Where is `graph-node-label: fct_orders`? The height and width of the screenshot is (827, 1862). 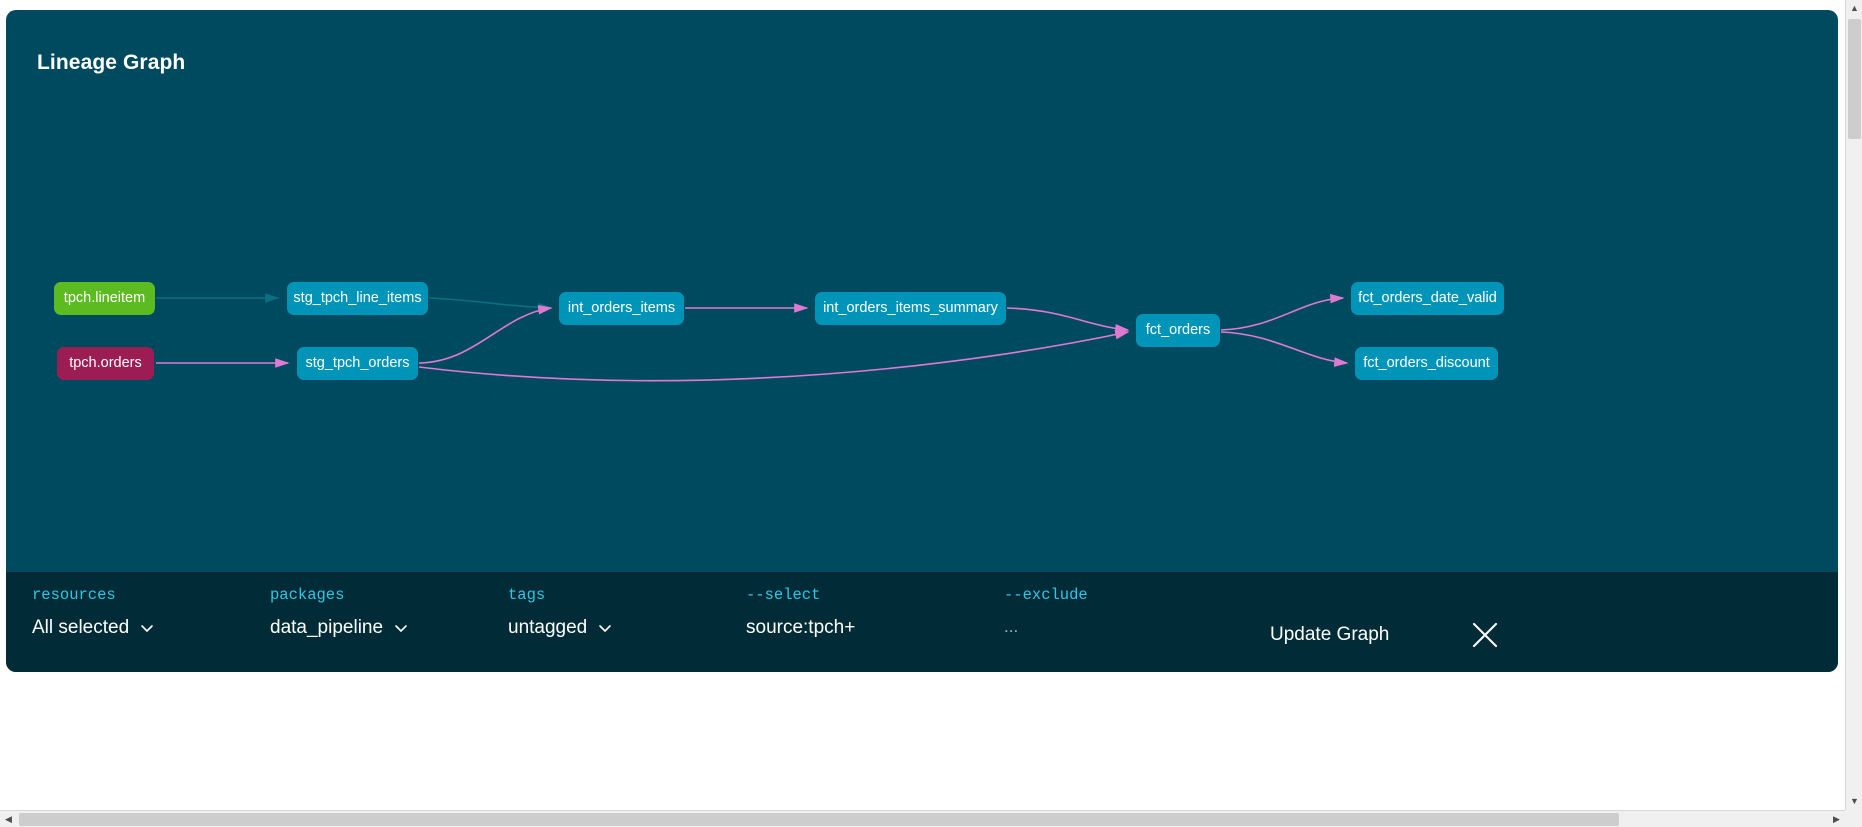 graph-node-label: fct_orders is located at coordinates (1178, 330).